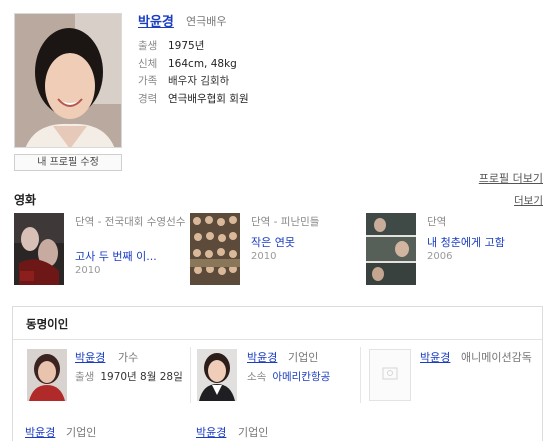 The height and width of the screenshot is (441, 553). What do you see at coordinates (273, 242) in the screenshot?
I see `movie-title: 작은 연못` at bounding box center [273, 242].